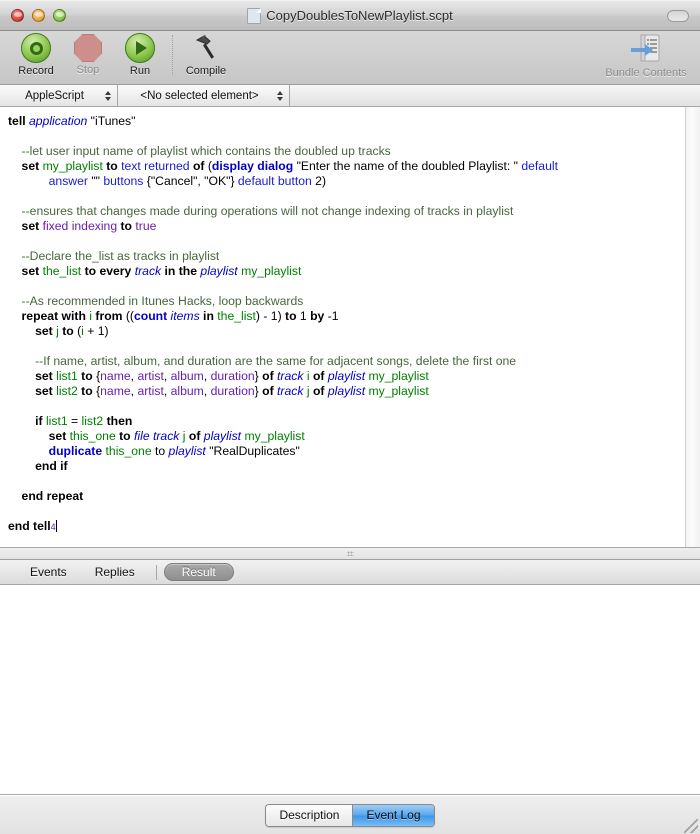  I want to click on code-line: end repeat, so click(346, 496).